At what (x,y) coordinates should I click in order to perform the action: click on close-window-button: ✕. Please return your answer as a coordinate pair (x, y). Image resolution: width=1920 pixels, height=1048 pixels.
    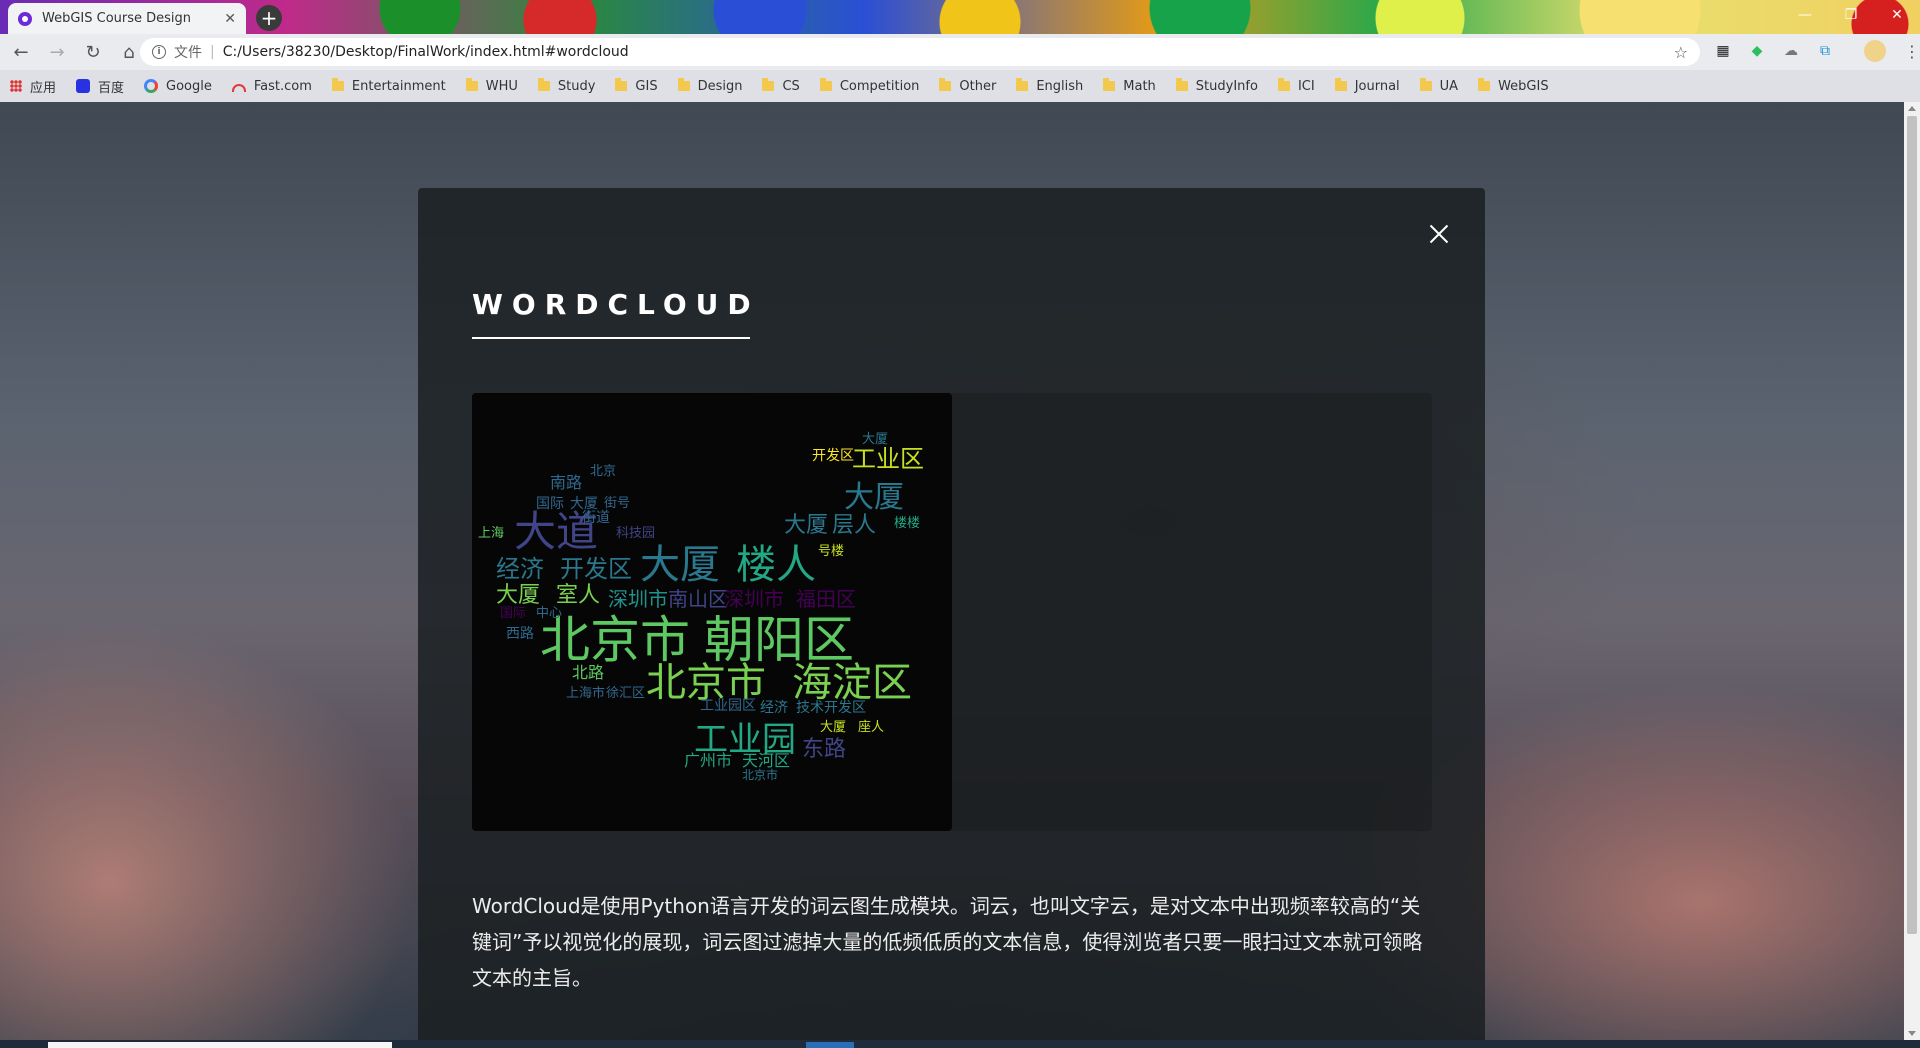
    Looking at the image, I should click on (1897, 15).